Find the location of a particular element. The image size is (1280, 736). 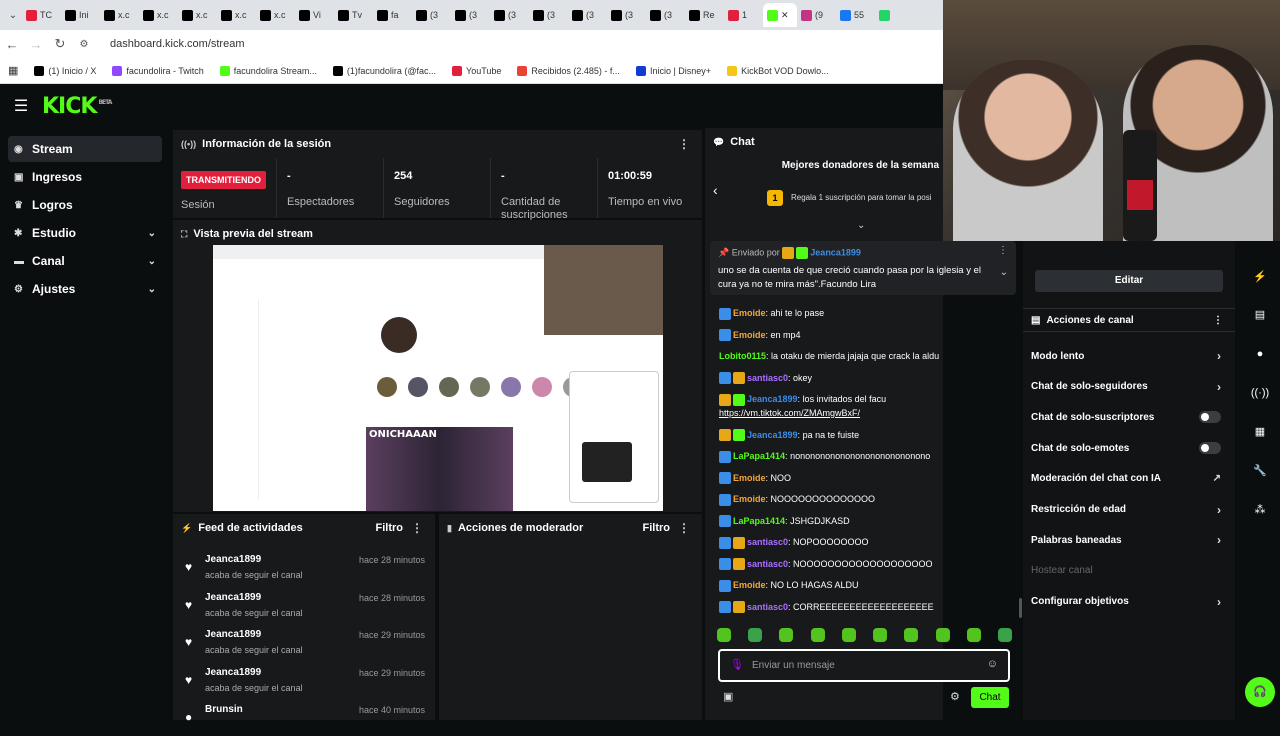

chat-input: 🎙 Enviar un mensaje ☺ is located at coordinates (864, 665).